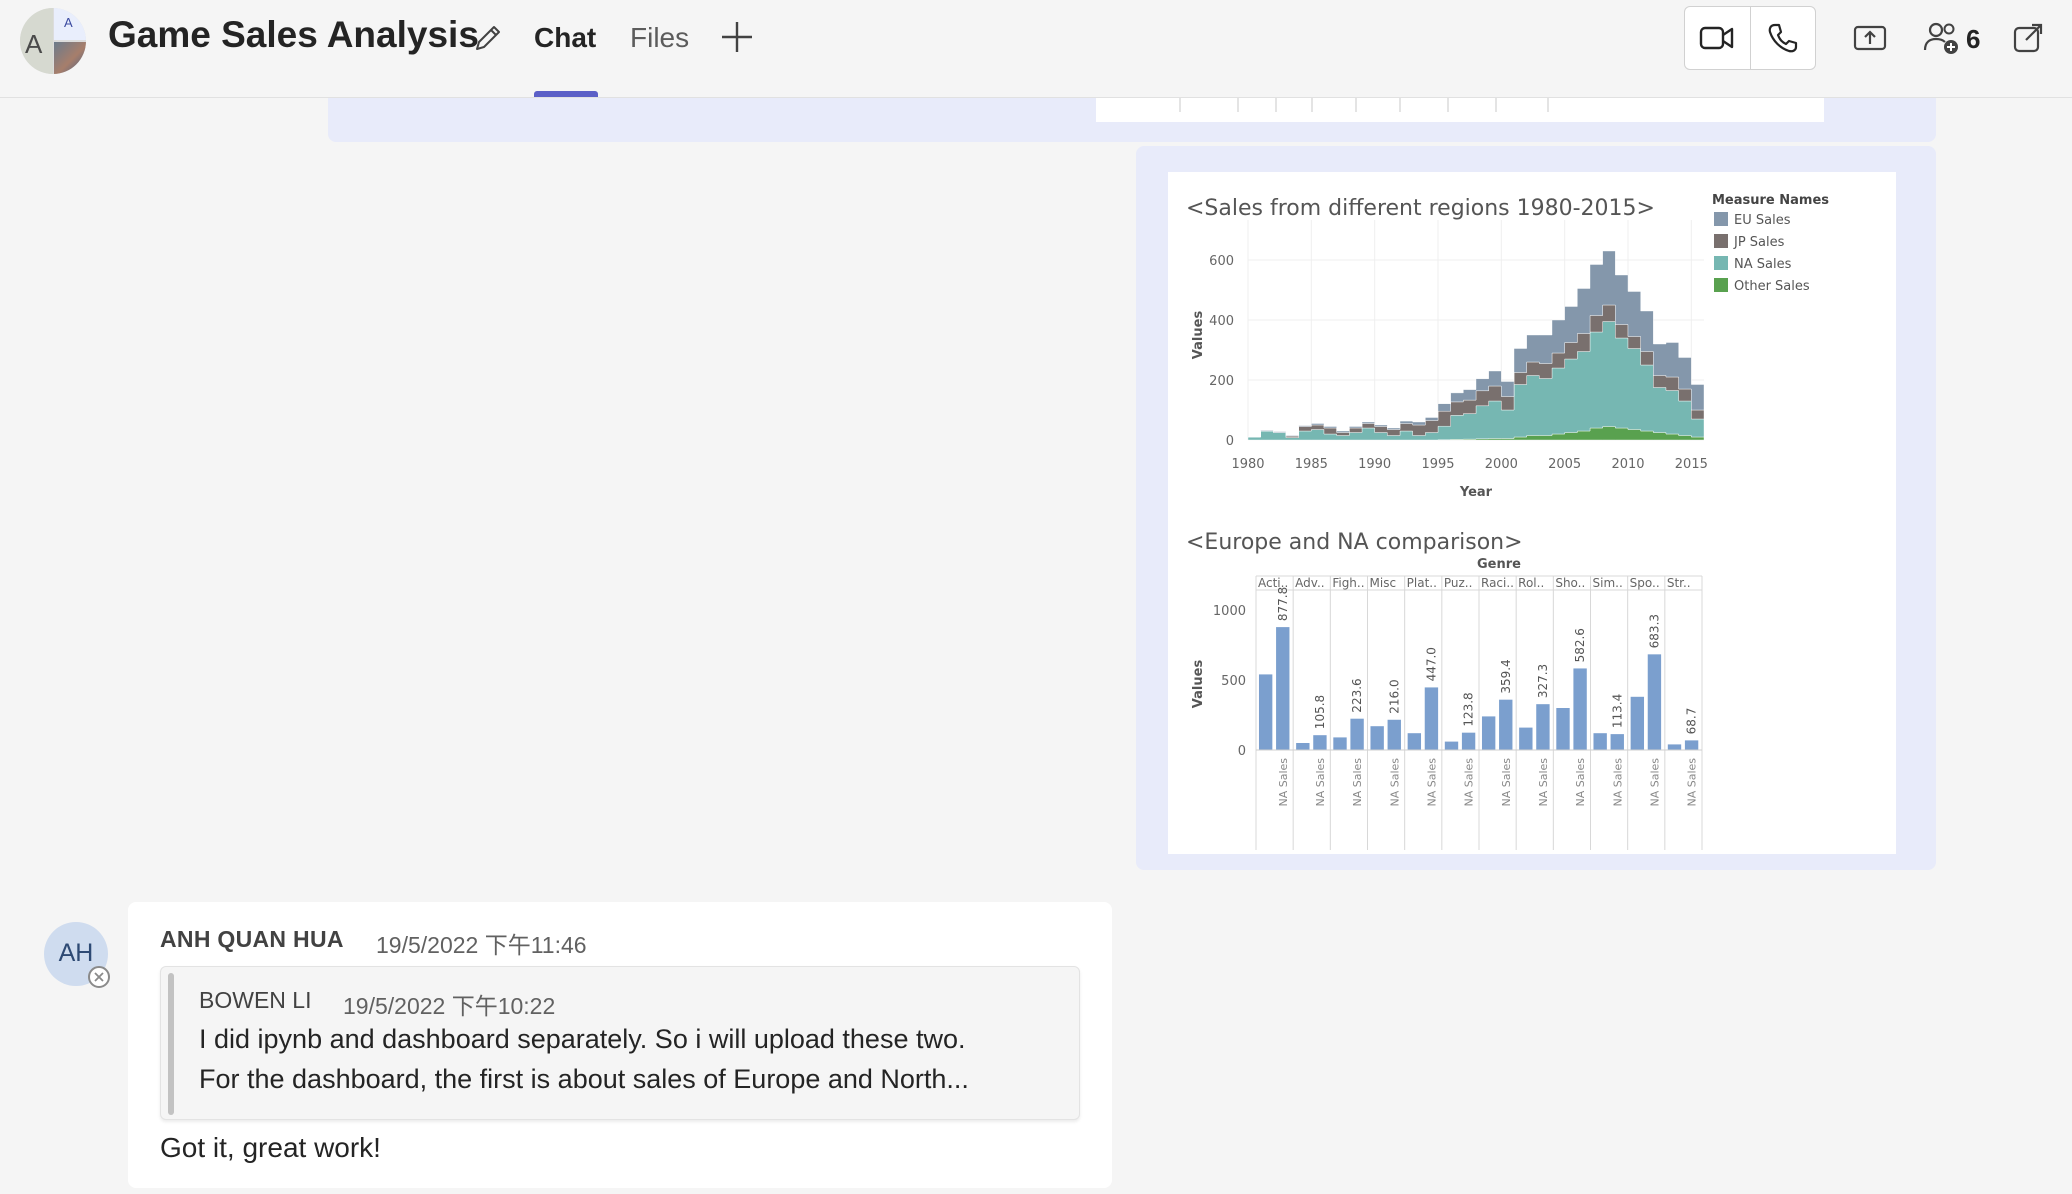 The image size is (2072, 1194). I want to click on x-tick-label: 2005, so click(1564, 464).